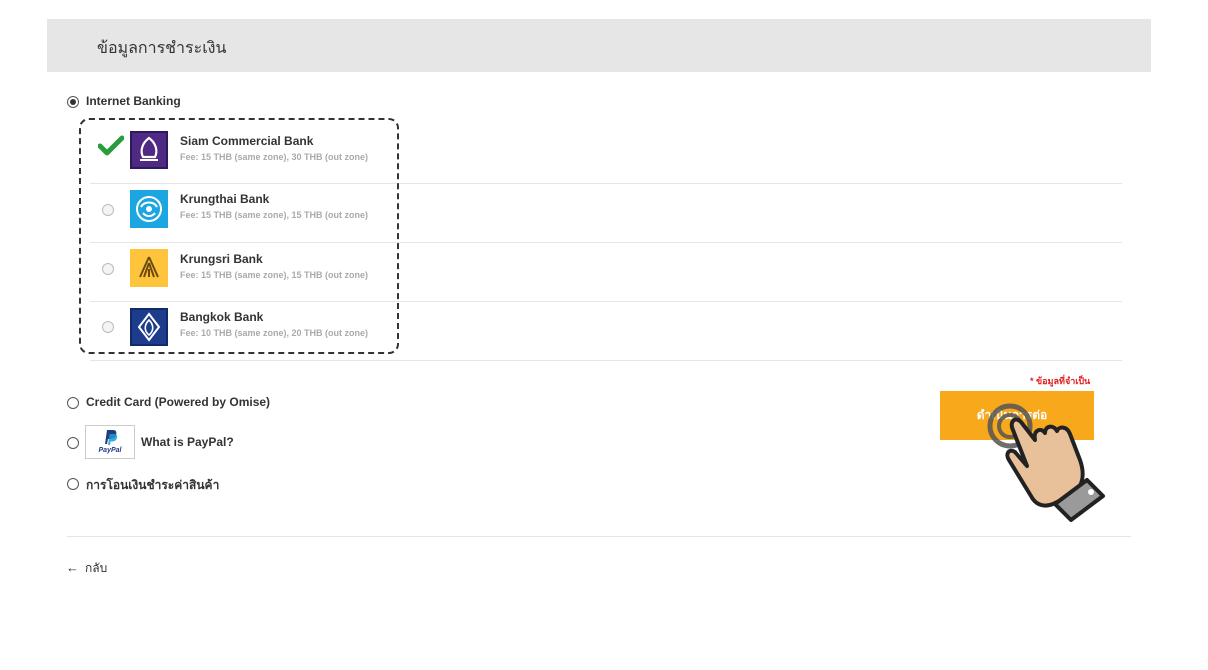  I want to click on internet-banking-label: Internet Banking, so click(133, 101).